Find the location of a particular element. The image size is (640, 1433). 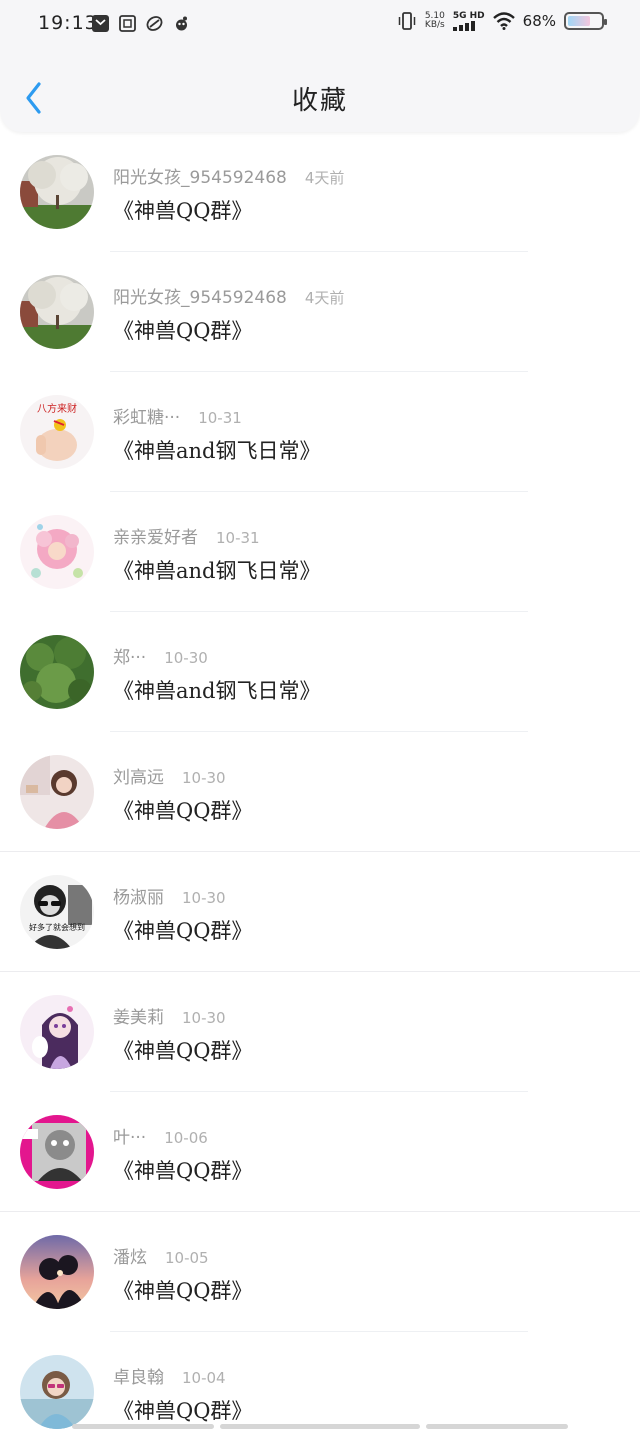

list-item: 卓良翰 10-04 《神兽QQ群》 is located at coordinates (320, 1382).